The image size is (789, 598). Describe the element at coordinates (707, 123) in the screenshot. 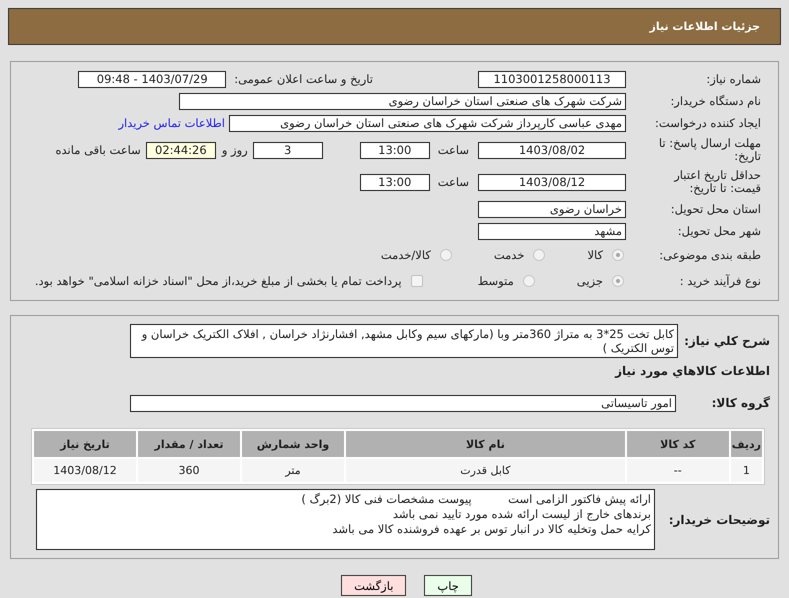

I see `field-label: ایجاد کننده درخواست:` at that location.